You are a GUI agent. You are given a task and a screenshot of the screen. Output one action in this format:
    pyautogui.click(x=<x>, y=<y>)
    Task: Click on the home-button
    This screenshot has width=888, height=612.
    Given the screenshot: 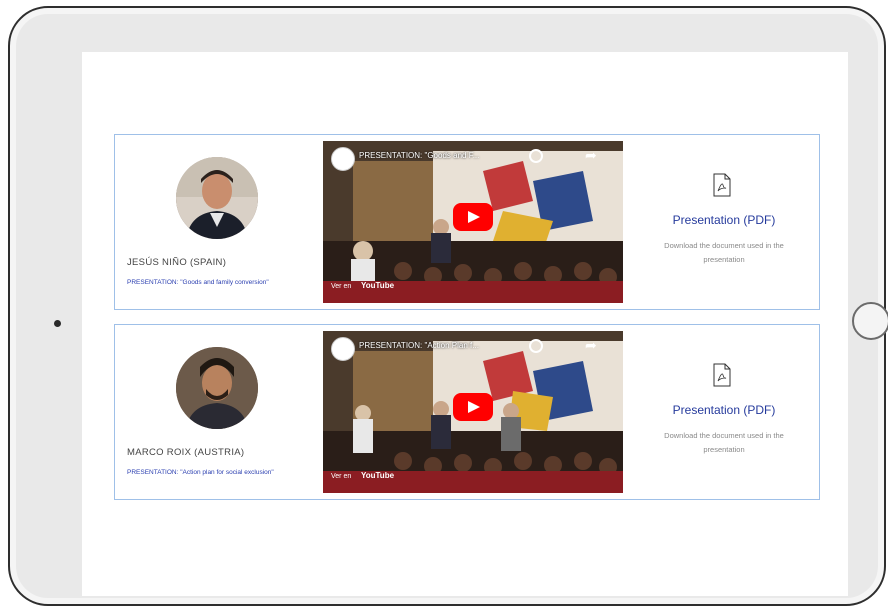 What is the action you would take?
    pyautogui.click(x=870, y=321)
    